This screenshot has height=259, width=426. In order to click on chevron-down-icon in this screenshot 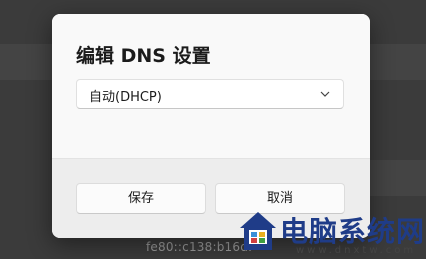, I will do `click(325, 94)`.